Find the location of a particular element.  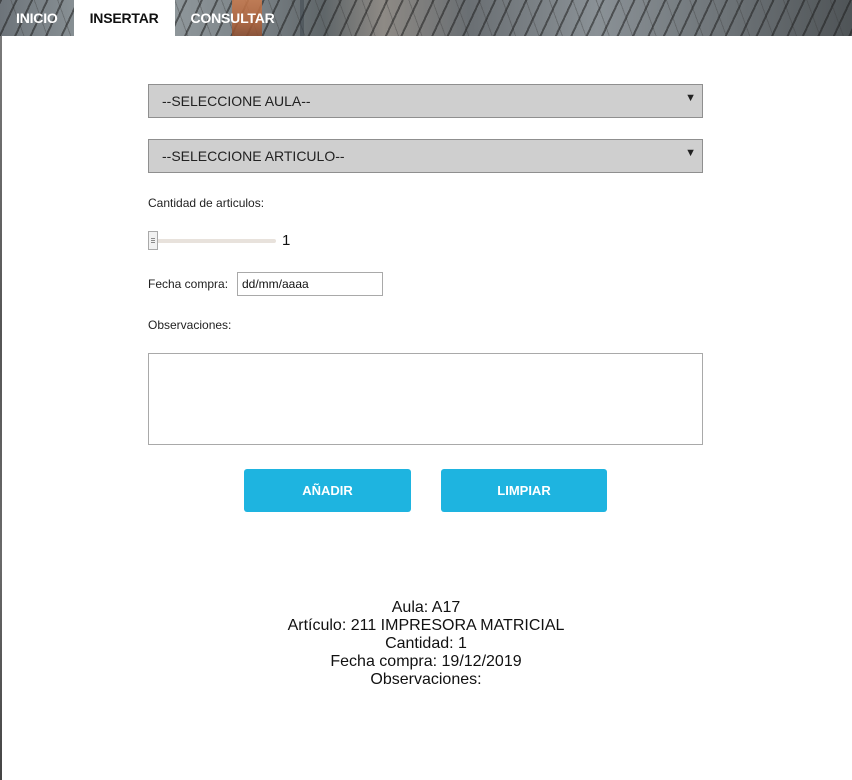

nav-item-consultar: CONSULTAR is located at coordinates (233, 18).